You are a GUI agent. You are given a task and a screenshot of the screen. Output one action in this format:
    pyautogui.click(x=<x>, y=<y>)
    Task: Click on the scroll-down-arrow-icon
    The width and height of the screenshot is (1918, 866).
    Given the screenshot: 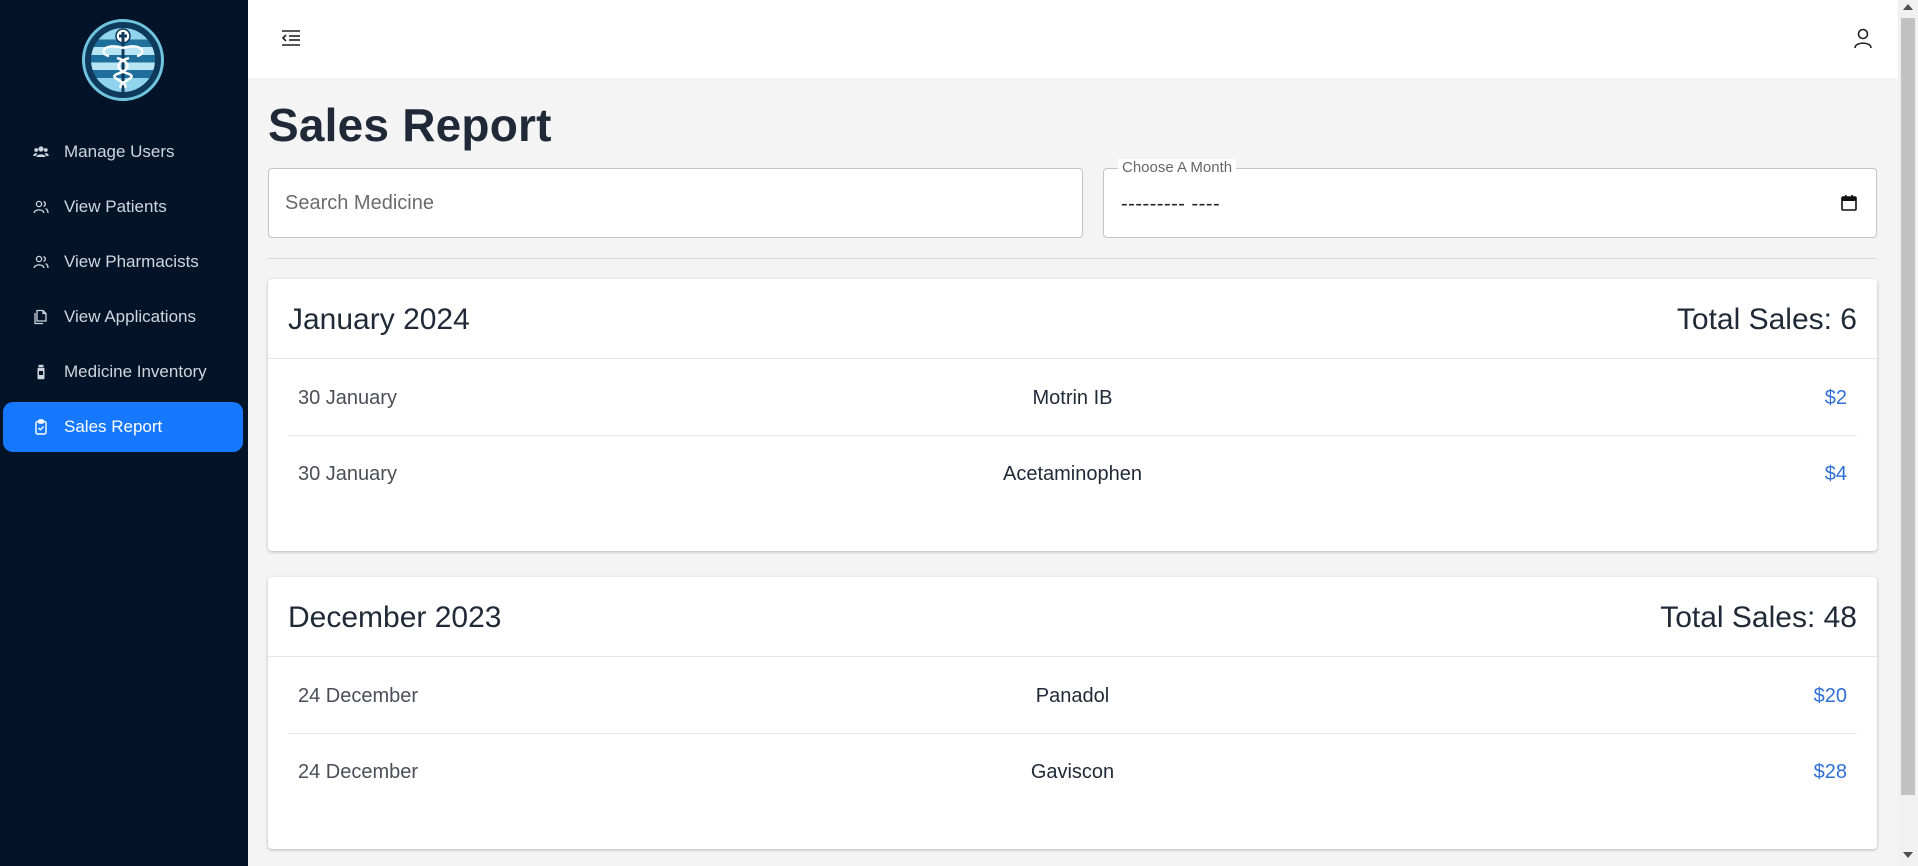 What is the action you would take?
    pyautogui.click(x=1908, y=855)
    